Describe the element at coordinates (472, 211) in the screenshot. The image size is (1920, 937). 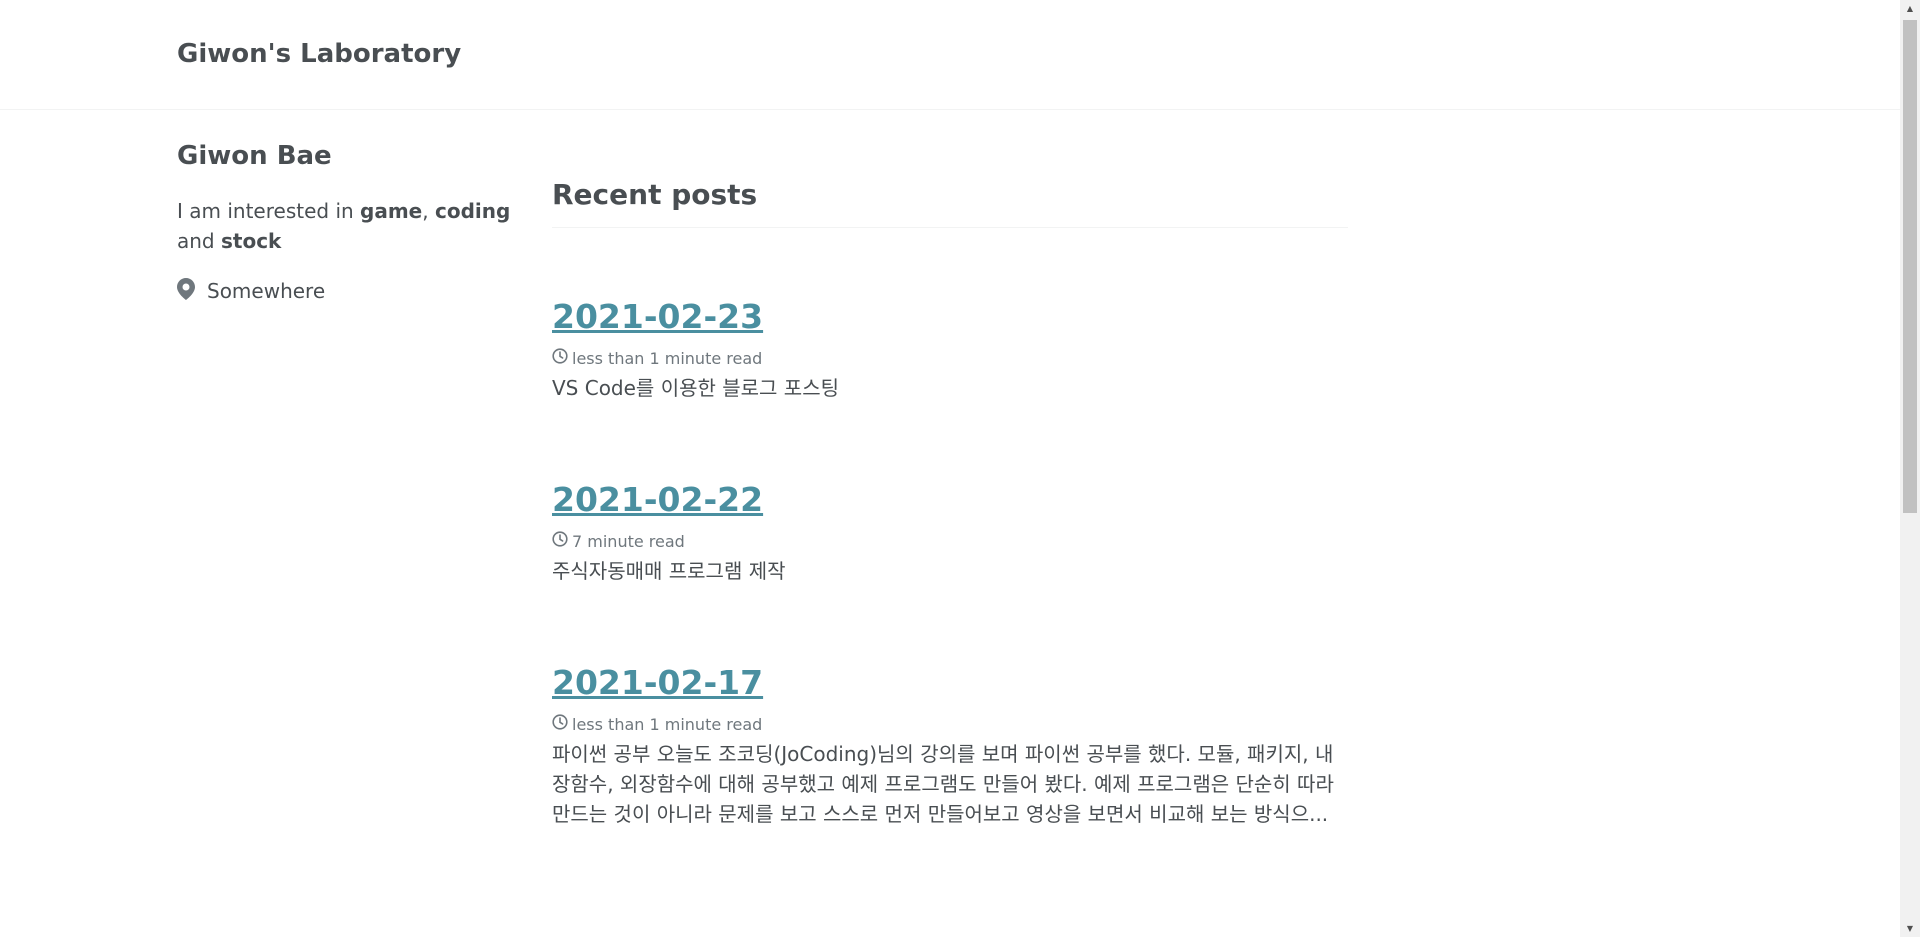
I see `bio-word-coding: coding` at that location.